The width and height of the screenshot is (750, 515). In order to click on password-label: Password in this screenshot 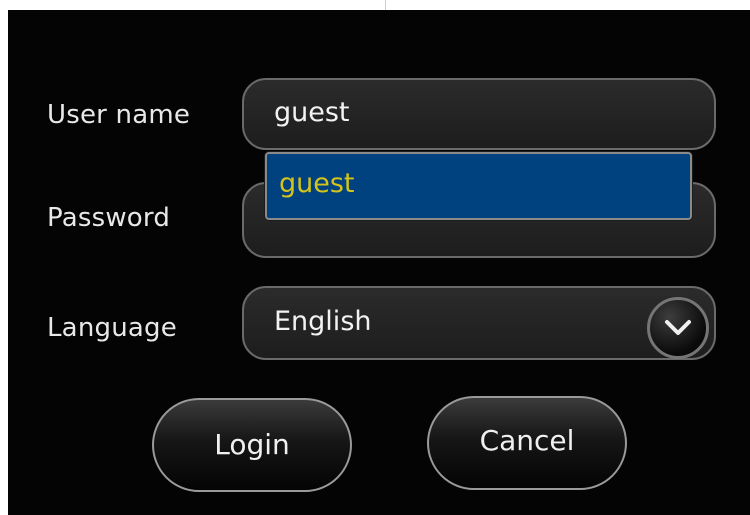, I will do `click(109, 218)`.